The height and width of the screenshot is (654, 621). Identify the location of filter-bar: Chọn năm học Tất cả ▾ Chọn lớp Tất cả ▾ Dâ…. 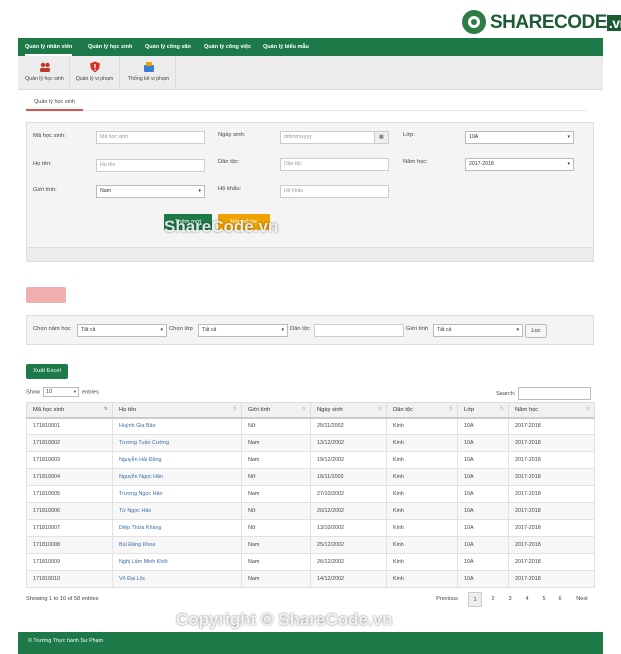
(310, 330).